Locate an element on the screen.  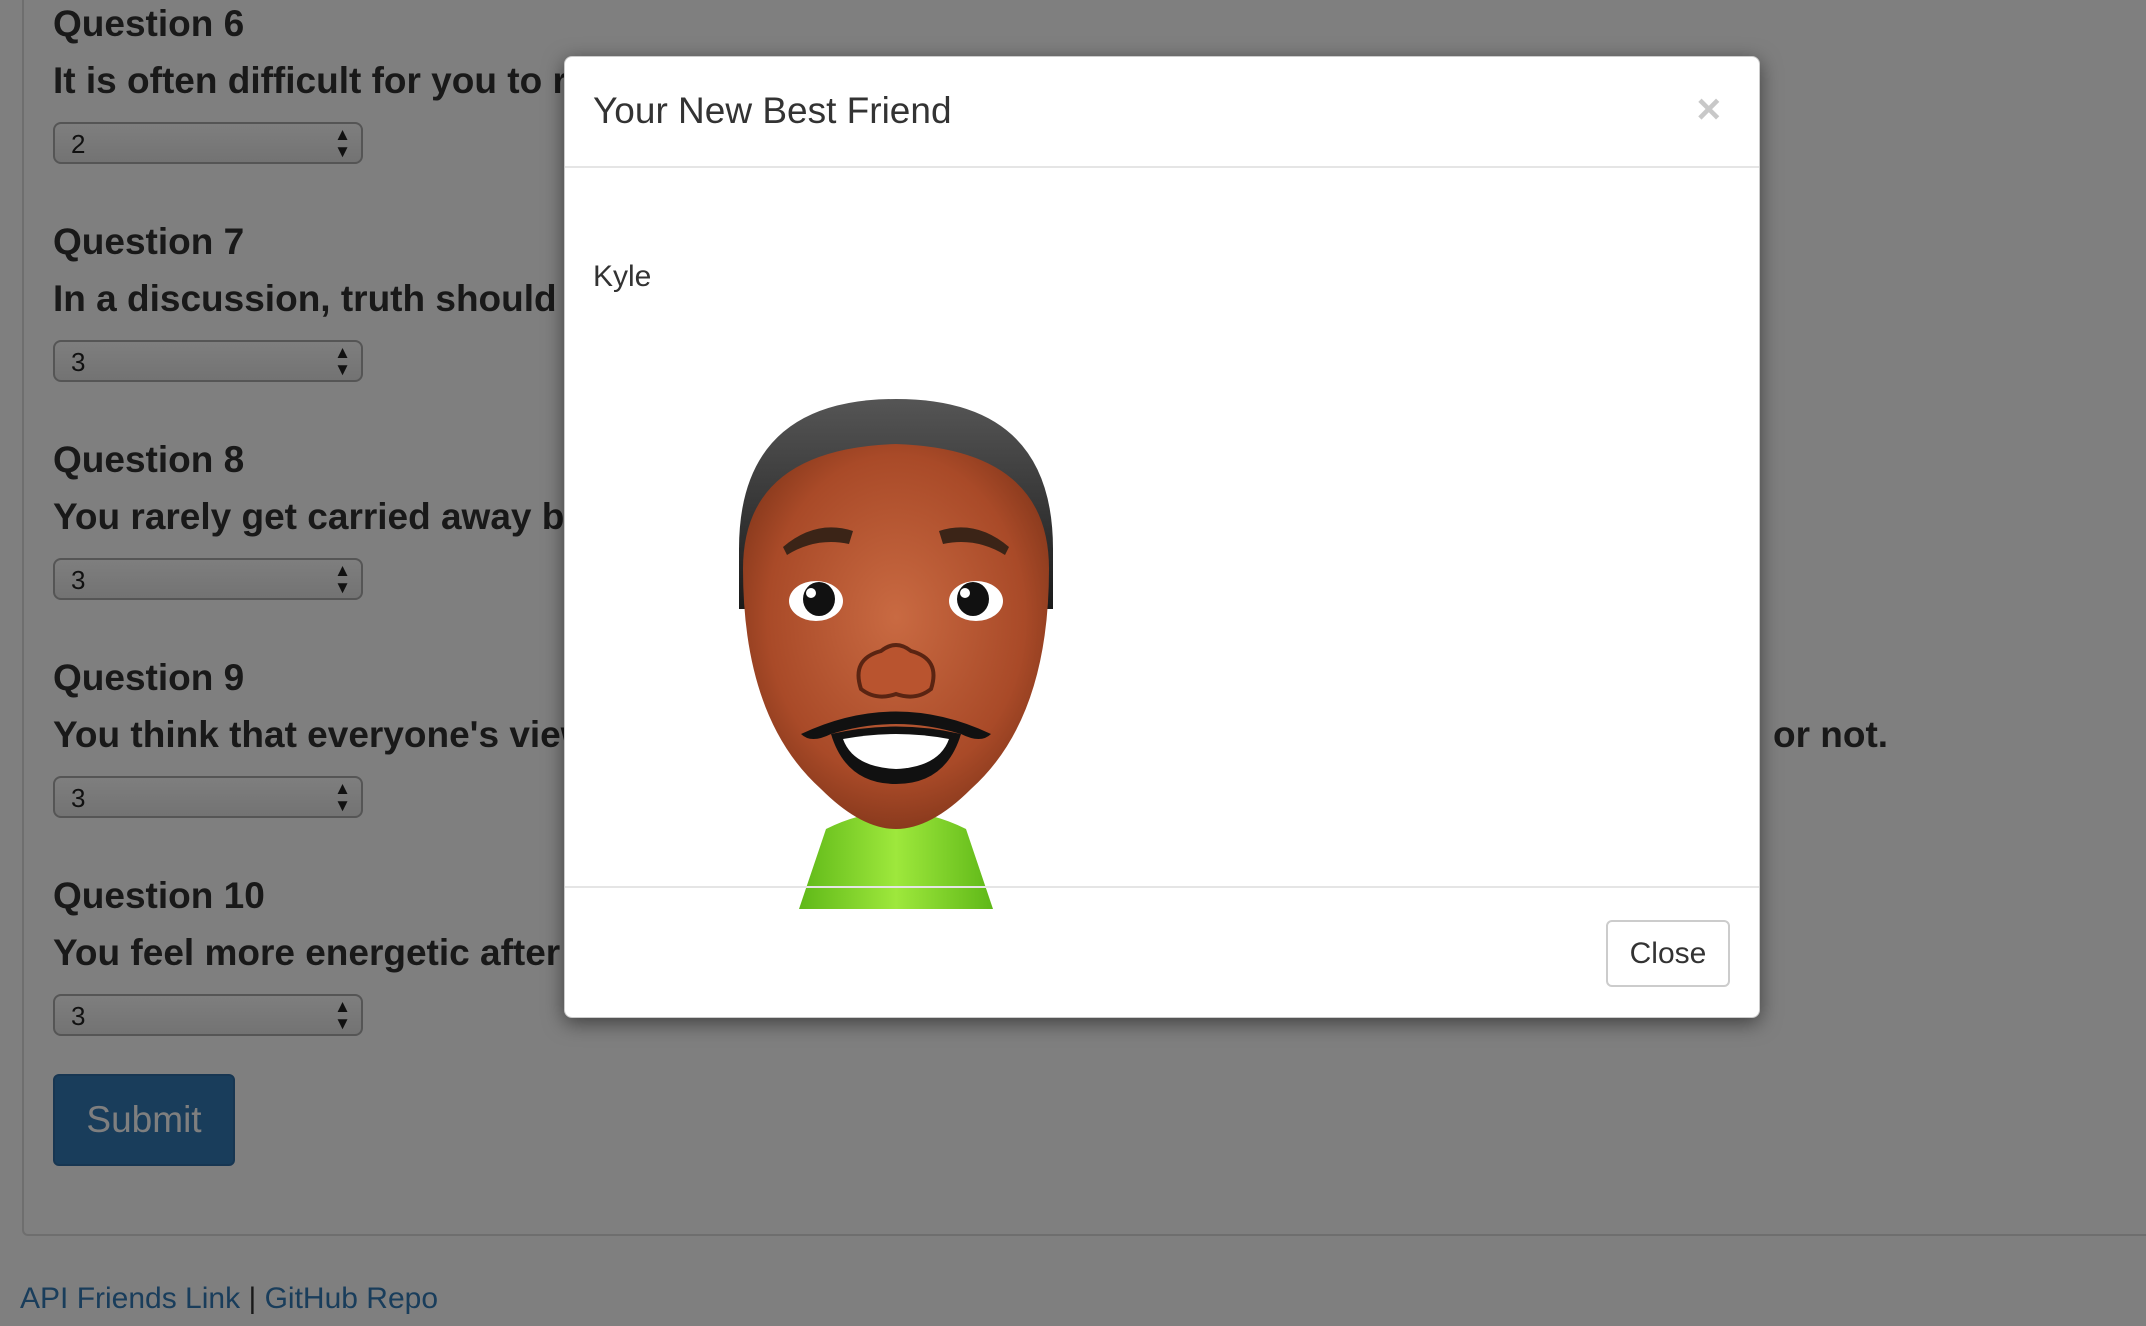
friend-name: Kyle is located at coordinates (622, 276).